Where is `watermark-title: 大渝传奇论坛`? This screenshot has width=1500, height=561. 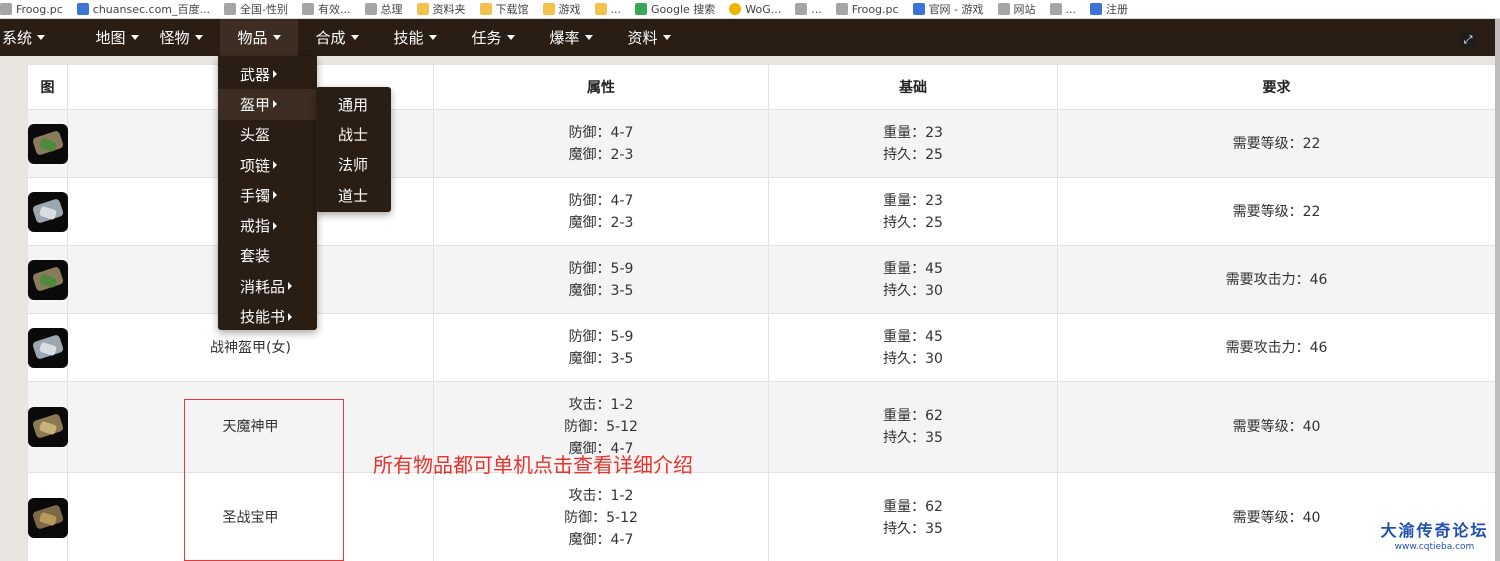
watermark-title: 大渝传奇论坛 is located at coordinates (1434, 530).